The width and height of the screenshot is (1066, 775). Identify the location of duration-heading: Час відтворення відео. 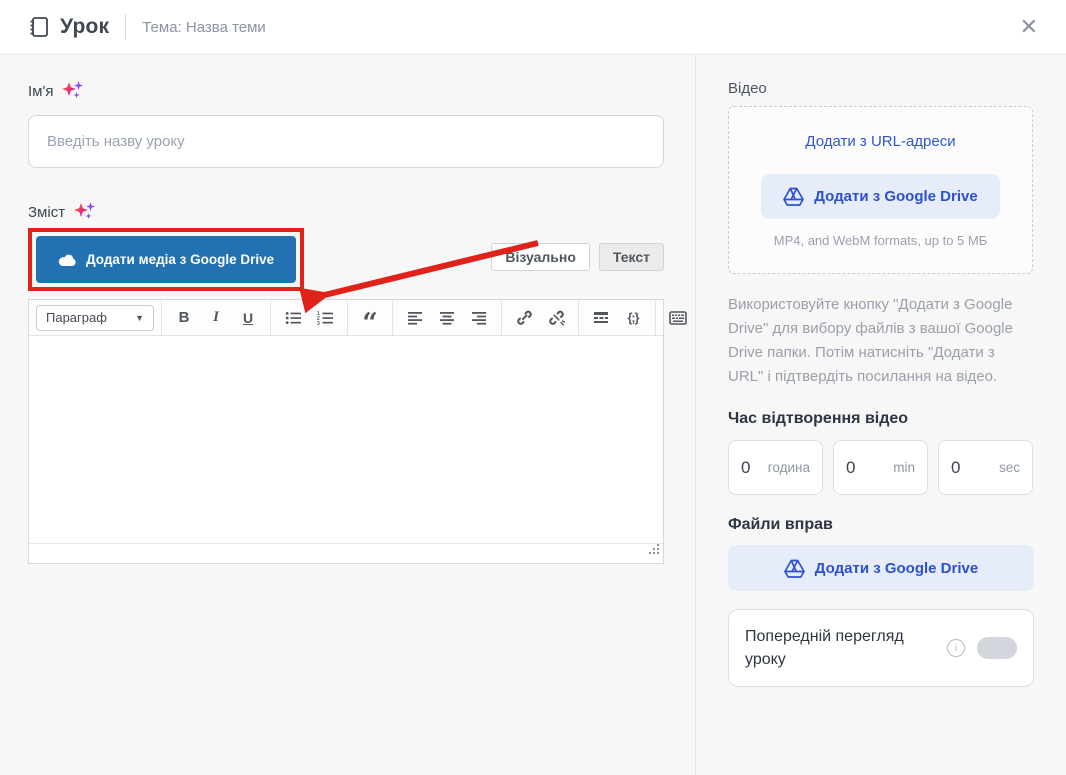
(818, 418).